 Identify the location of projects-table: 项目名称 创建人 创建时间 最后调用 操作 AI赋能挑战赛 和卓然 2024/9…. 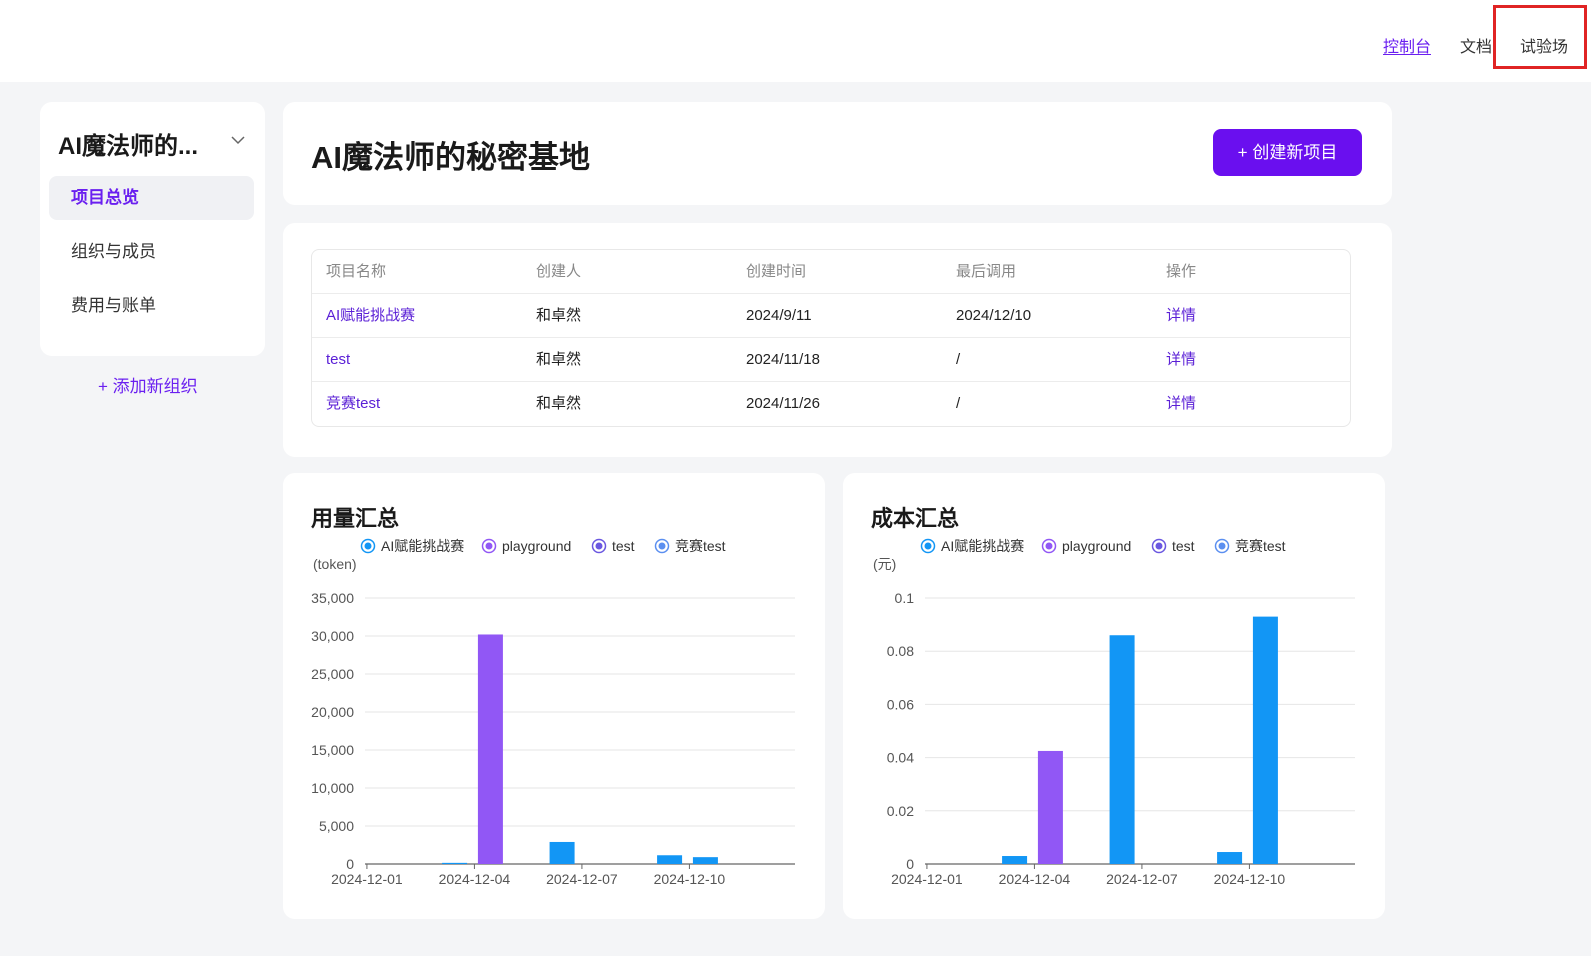
(831, 338).